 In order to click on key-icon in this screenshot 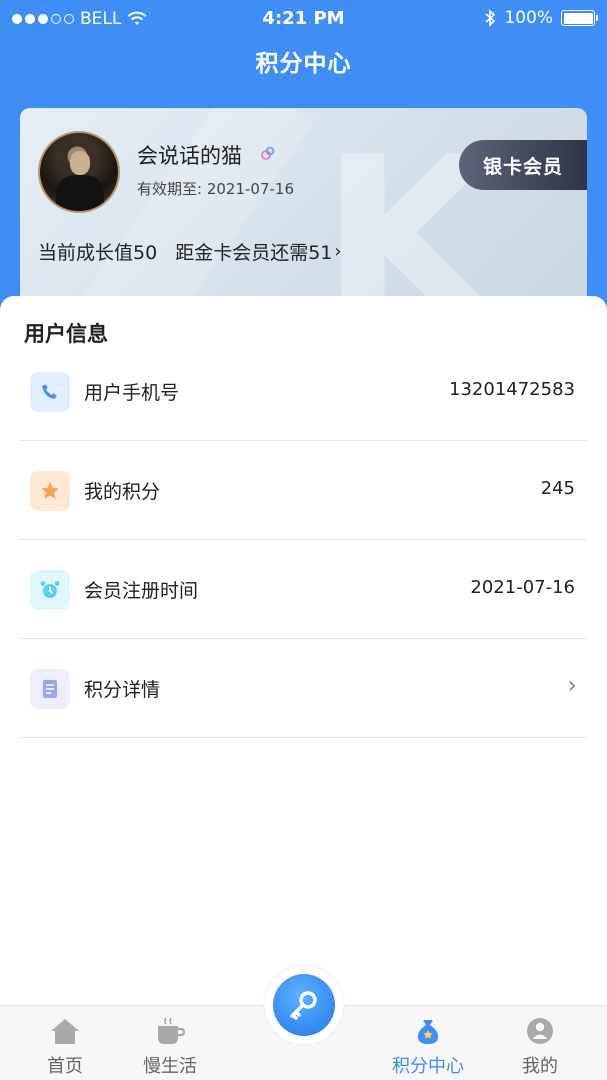, I will do `click(304, 1005)`.